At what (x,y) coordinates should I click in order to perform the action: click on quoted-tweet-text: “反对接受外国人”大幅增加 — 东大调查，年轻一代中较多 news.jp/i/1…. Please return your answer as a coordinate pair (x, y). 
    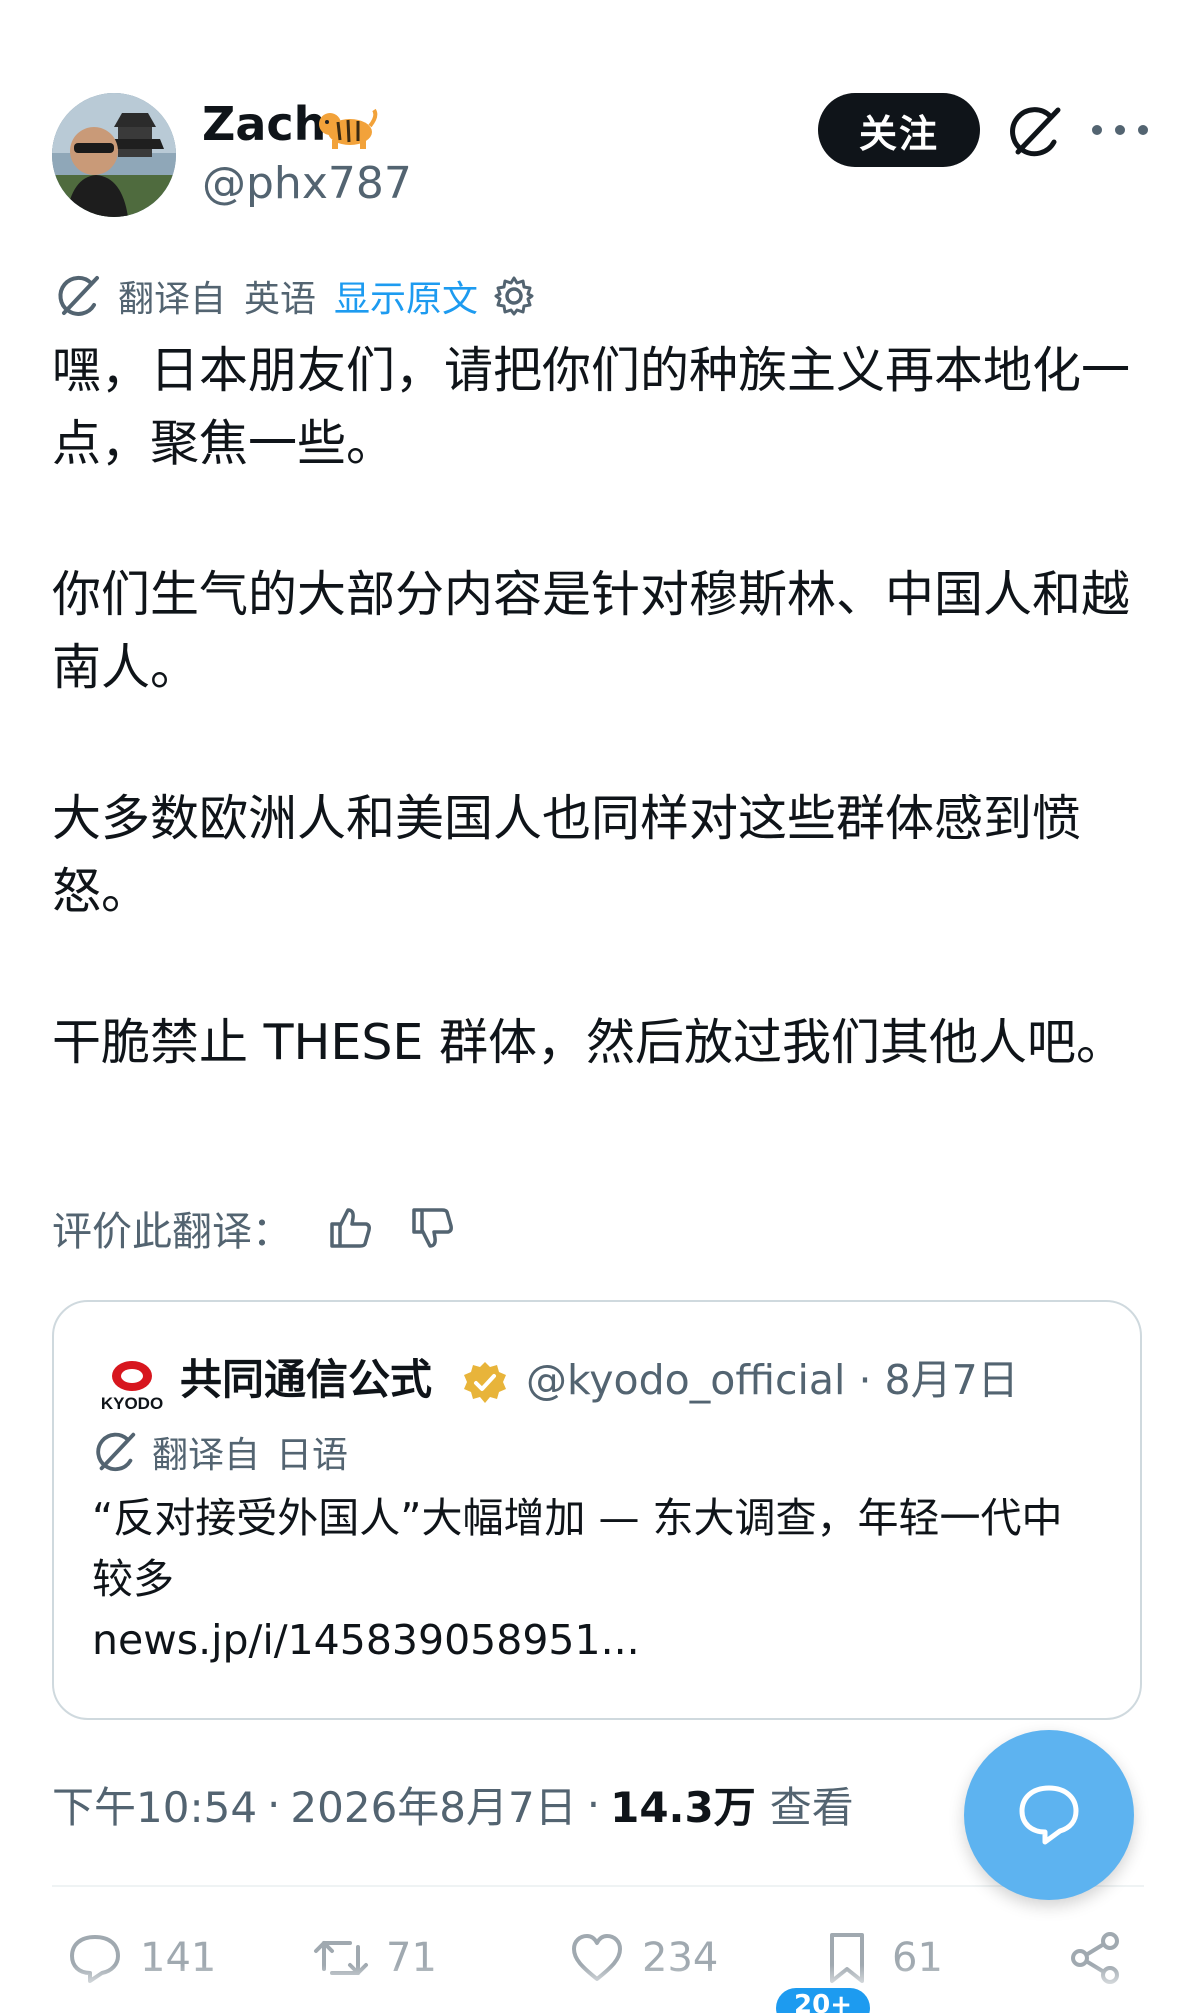
    Looking at the image, I should click on (592, 1579).